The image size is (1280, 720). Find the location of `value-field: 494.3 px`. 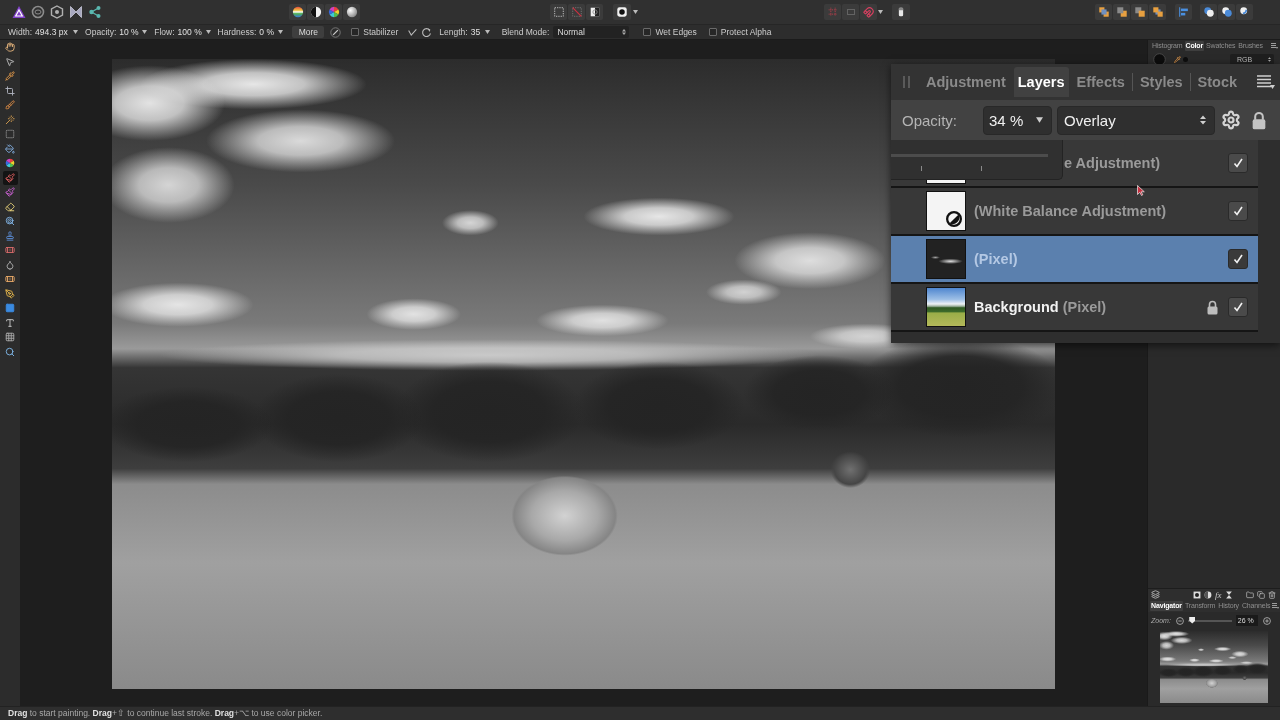

value-field: 494.3 px is located at coordinates (53, 32).